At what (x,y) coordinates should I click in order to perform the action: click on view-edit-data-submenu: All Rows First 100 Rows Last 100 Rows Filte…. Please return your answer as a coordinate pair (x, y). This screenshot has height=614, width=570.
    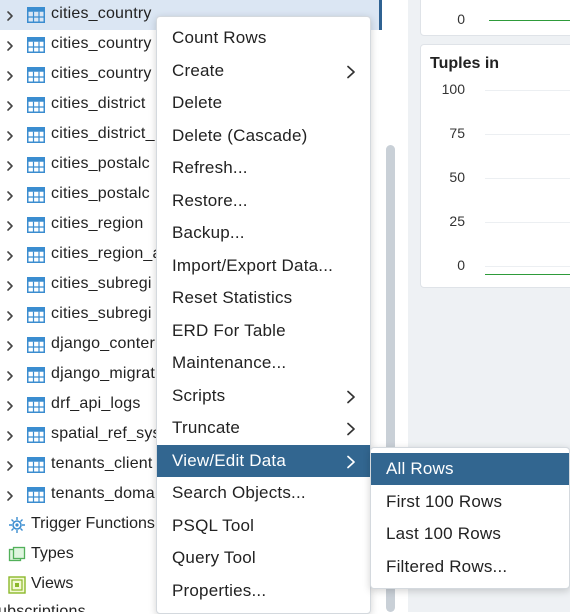
    Looking at the image, I should click on (470, 518).